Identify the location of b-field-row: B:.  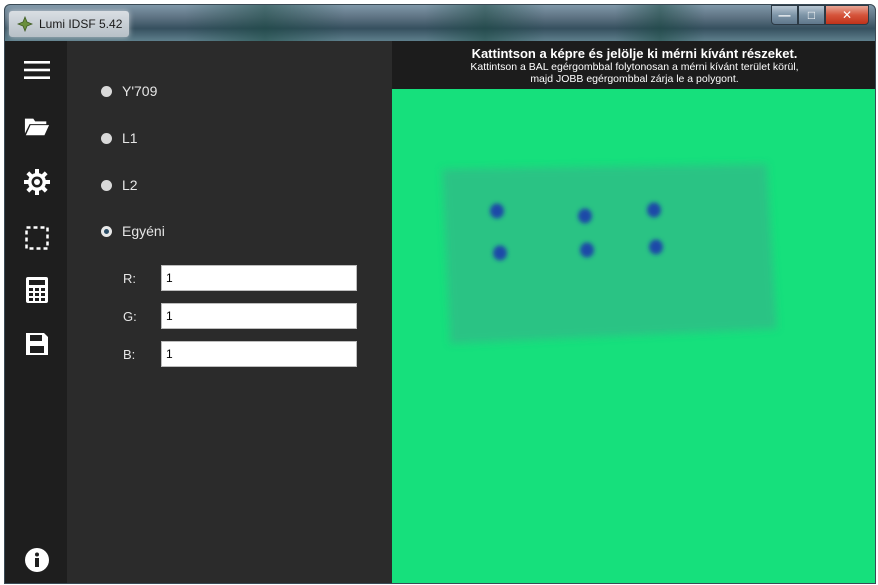
(240, 354).